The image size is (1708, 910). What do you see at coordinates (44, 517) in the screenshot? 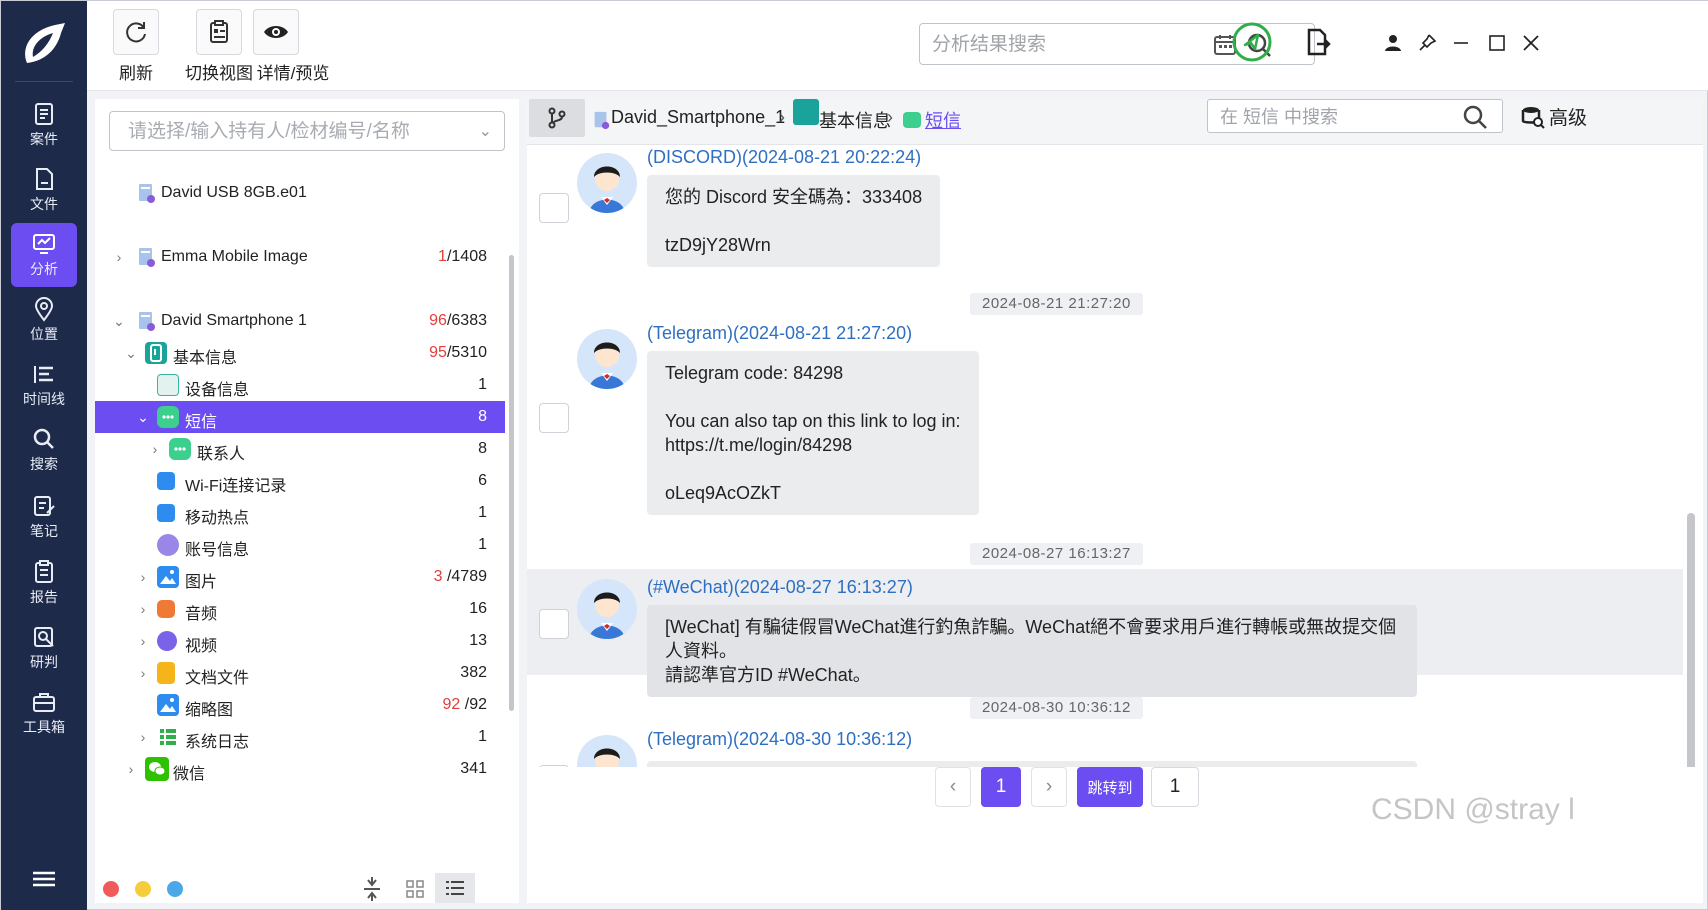
I see `nav-item-note: 笔记` at bounding box center [44, 517].